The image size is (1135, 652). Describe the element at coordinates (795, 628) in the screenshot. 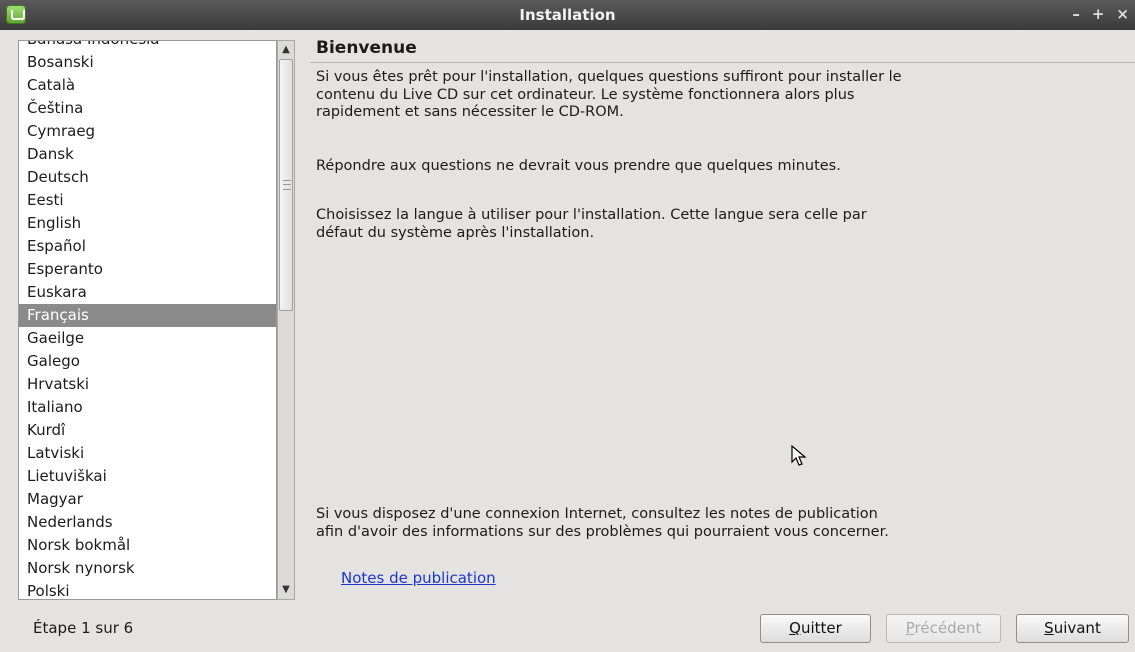

I see `quit-mnemonic: Q` at that location.